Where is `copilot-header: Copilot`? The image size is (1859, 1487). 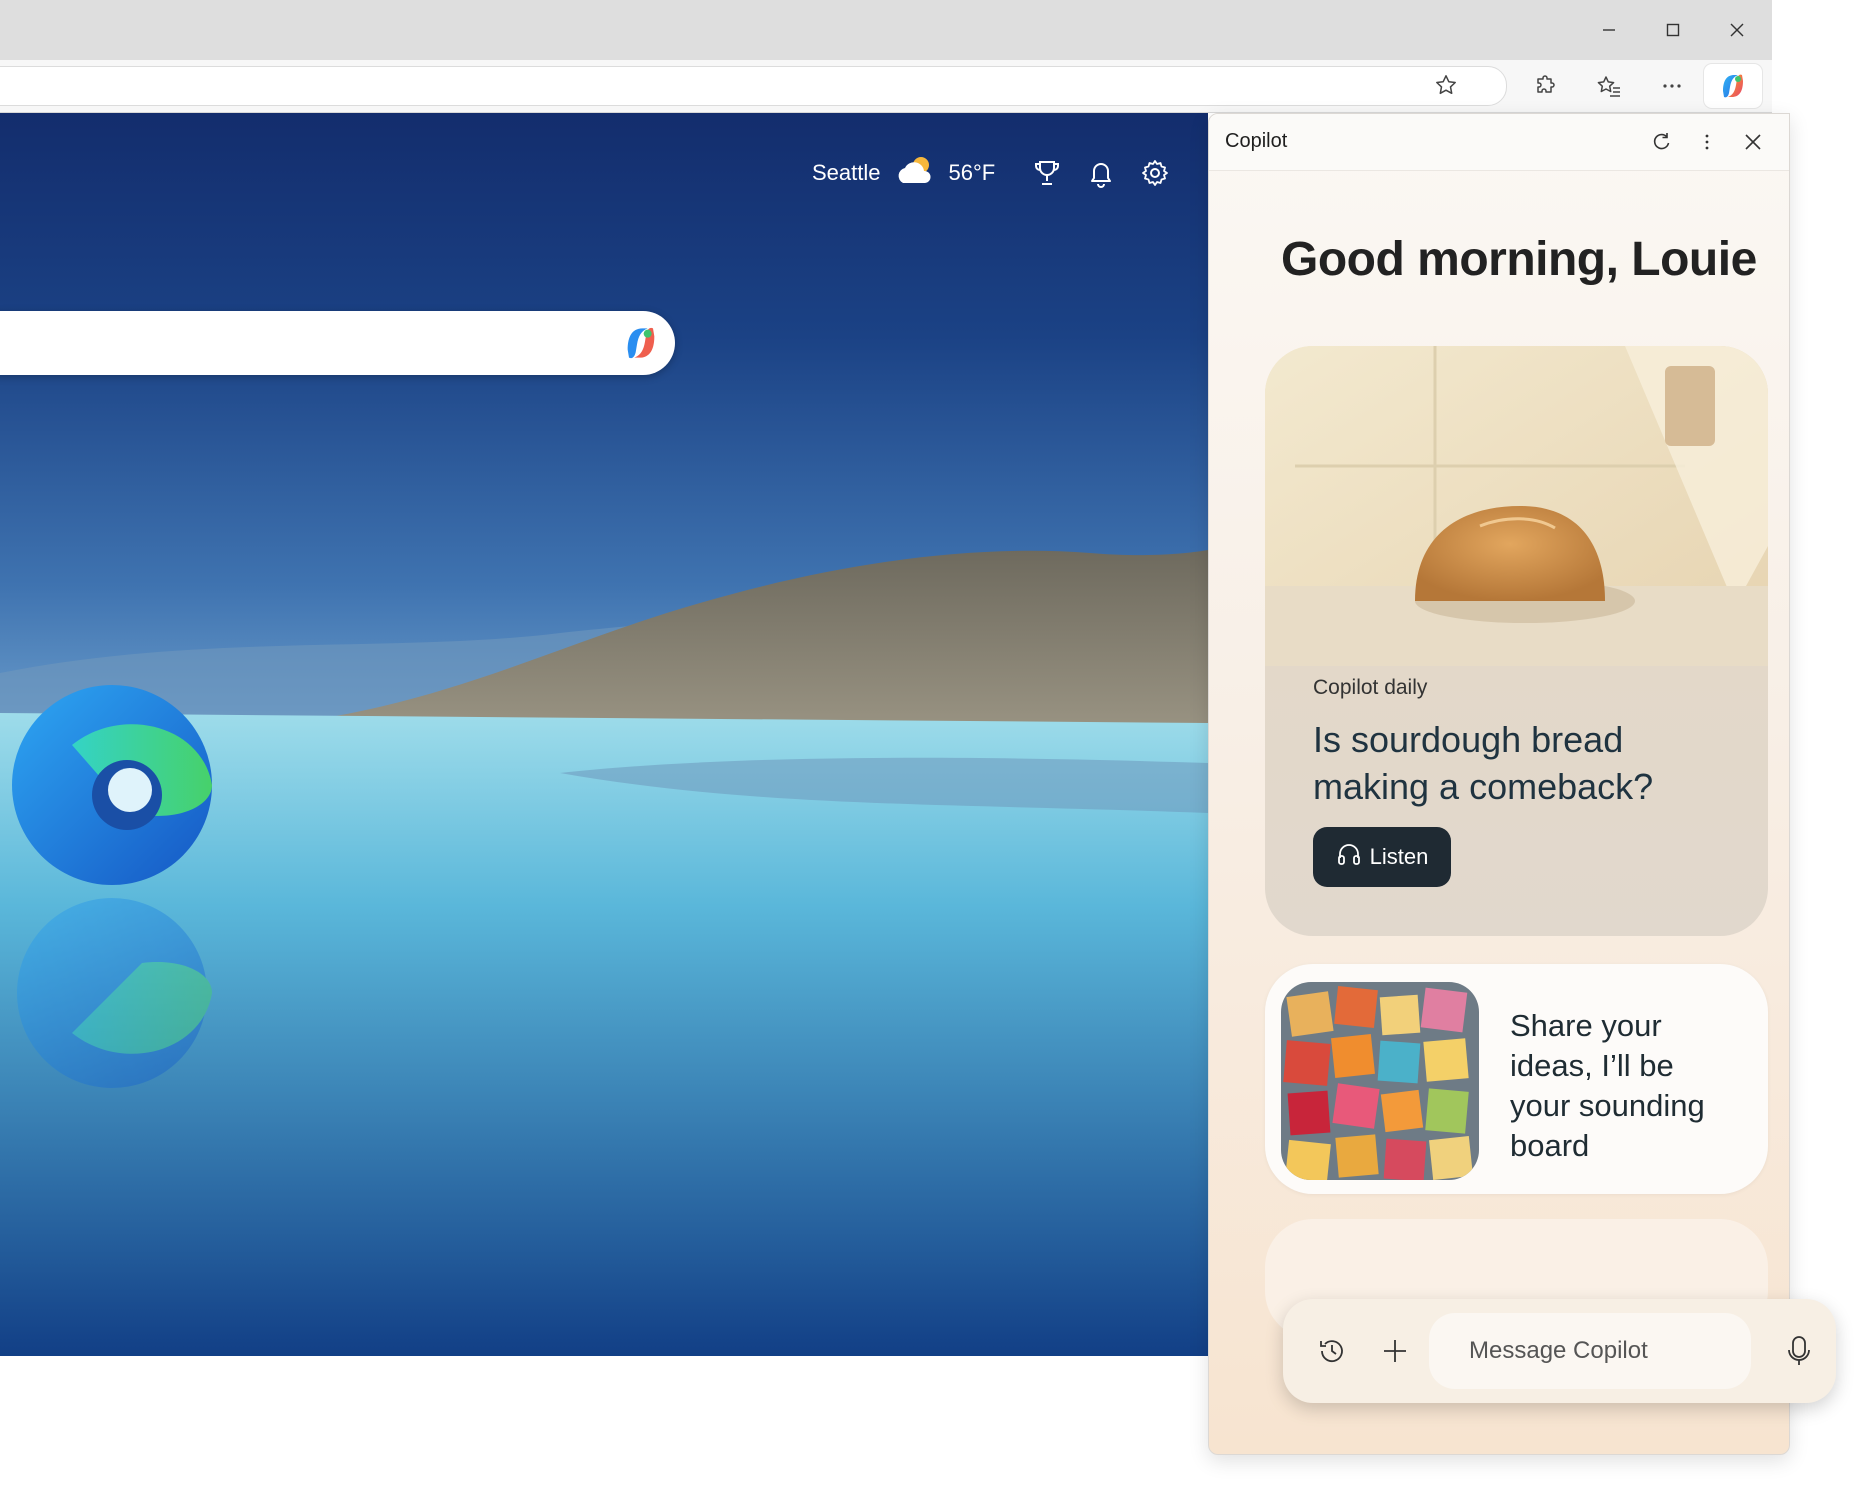
copilot-header: Copilot is located at coordinates (1499, 142).